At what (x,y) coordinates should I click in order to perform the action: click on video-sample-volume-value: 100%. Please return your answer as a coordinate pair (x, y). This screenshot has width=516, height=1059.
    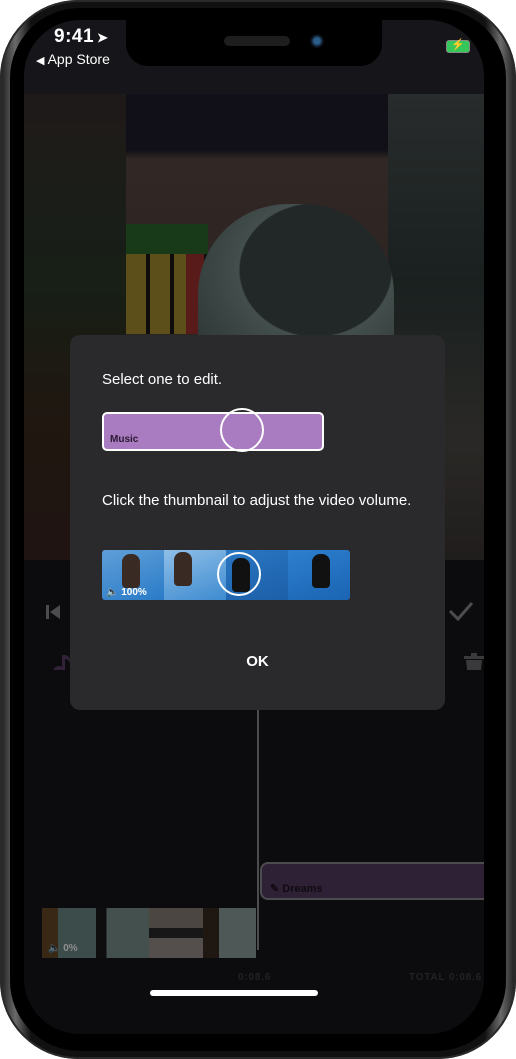
    Looking at the image, I should click on (134, 592).